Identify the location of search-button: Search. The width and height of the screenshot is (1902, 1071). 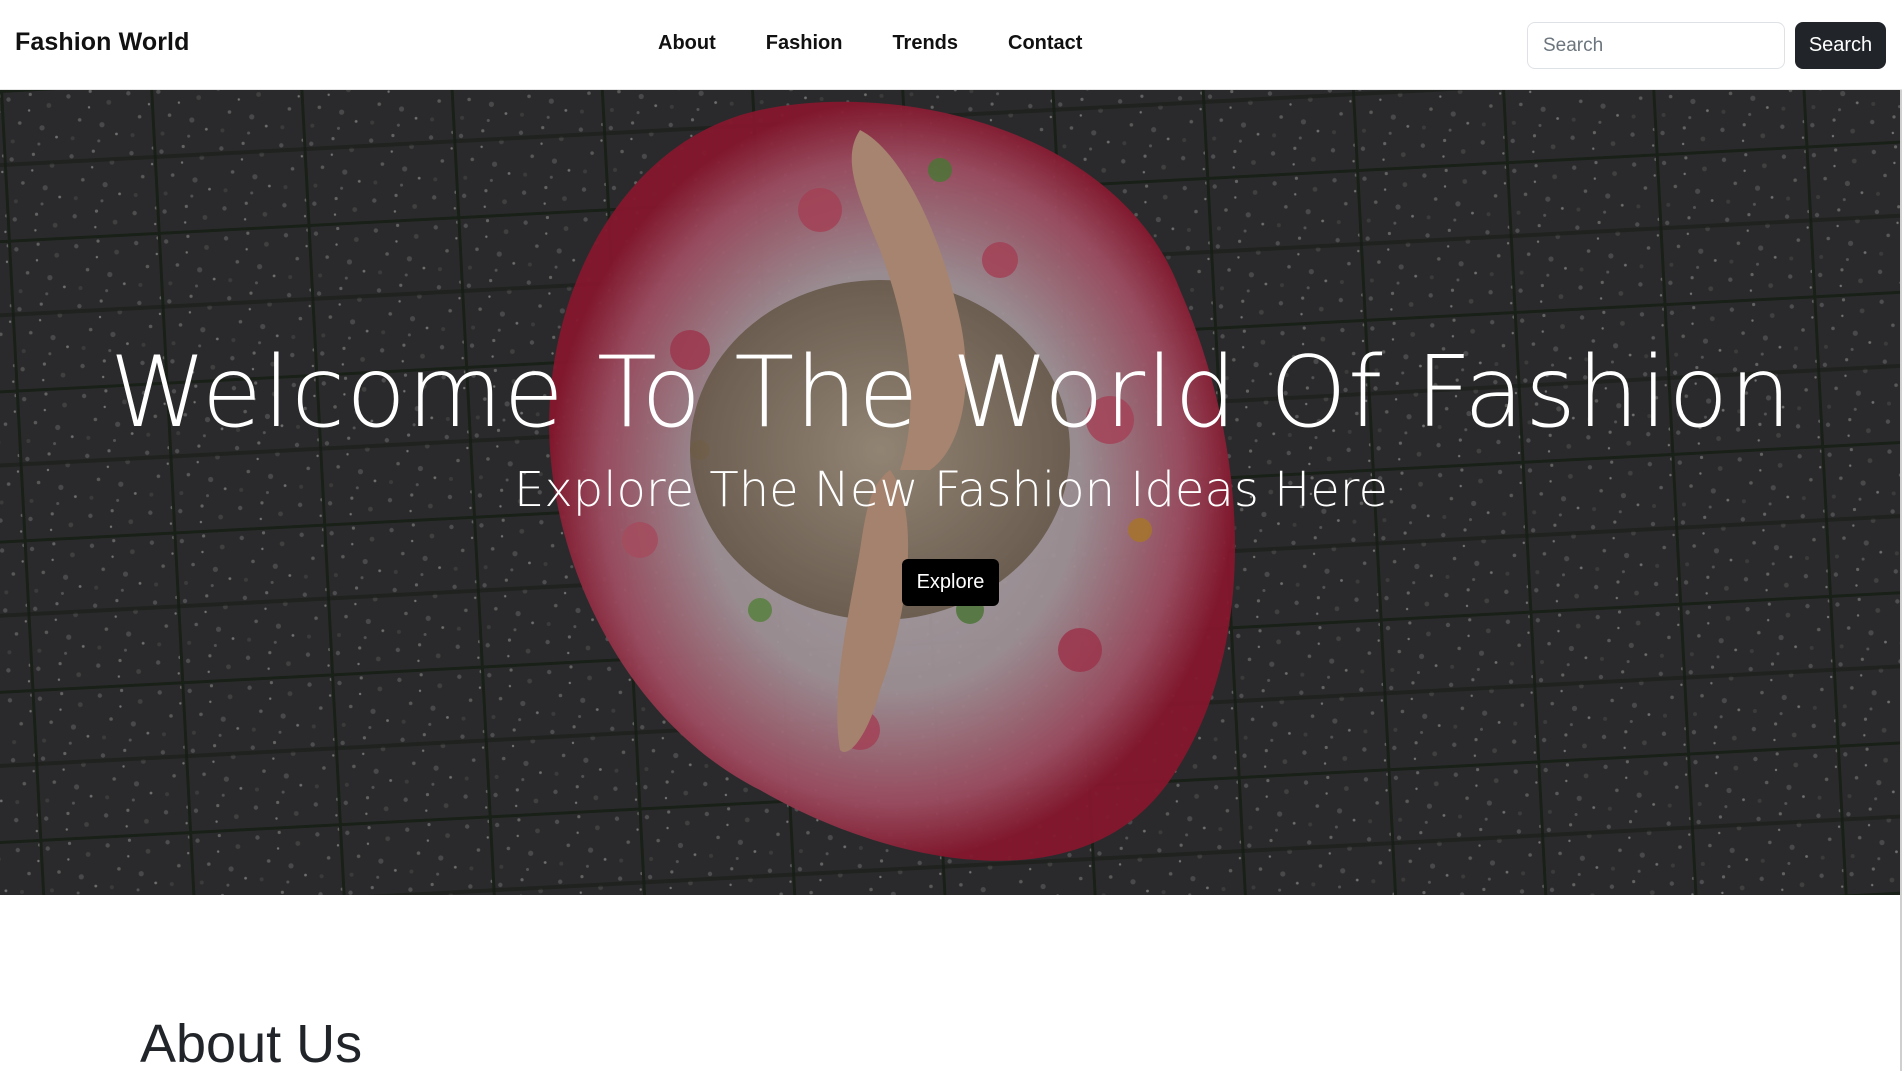
(1840, 45).